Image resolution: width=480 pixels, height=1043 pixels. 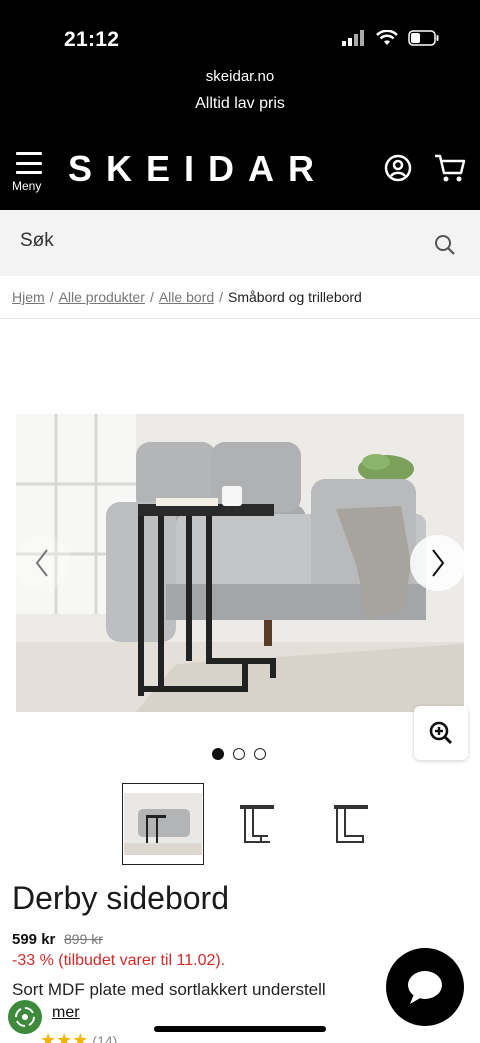 I want to click on rating: ★★★ (14), so click(x=78, y=1036).